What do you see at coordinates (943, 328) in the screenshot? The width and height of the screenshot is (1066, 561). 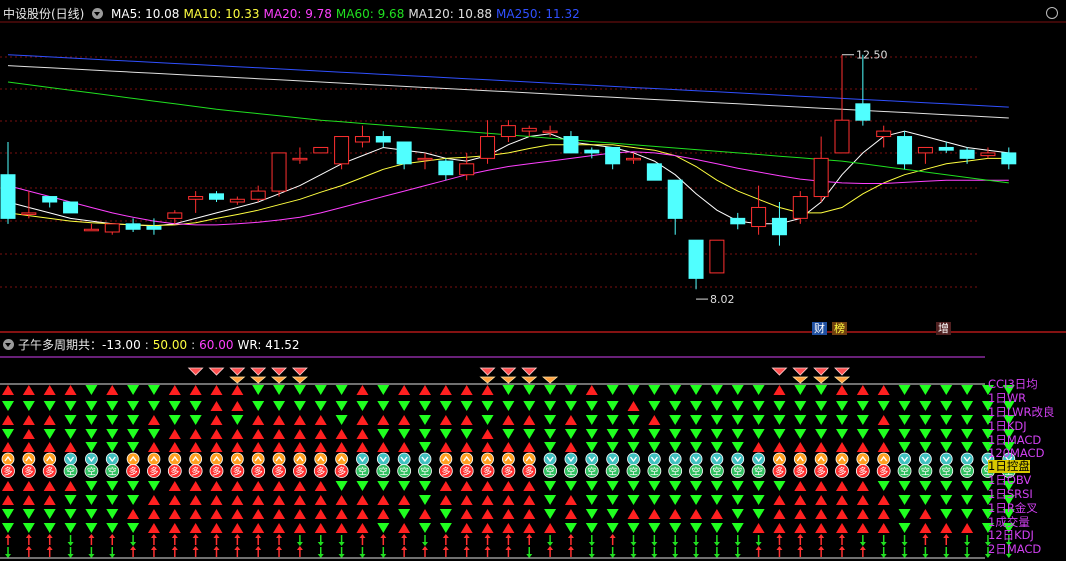 I see `event-tag: 增` at bounding box center [943, 328].